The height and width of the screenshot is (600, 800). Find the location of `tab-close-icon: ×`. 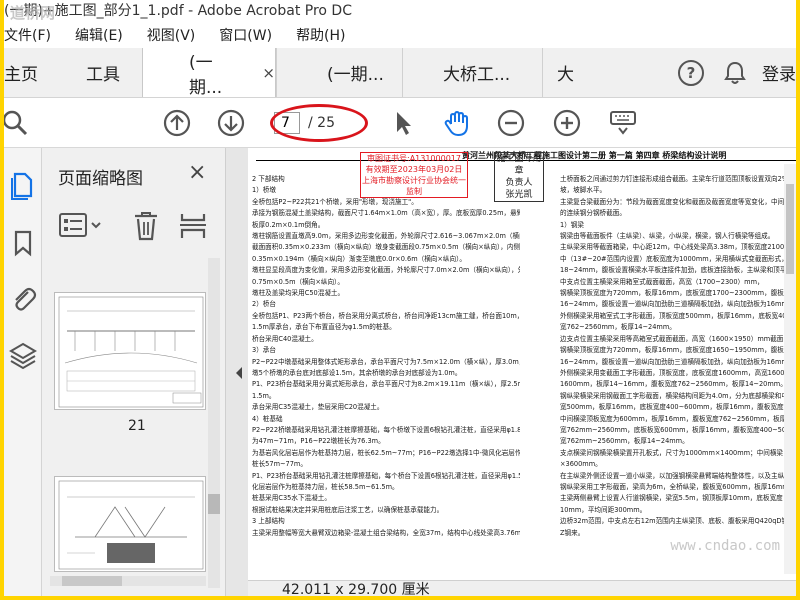

tab-close-icon: × is located at coordinates (268, 73).